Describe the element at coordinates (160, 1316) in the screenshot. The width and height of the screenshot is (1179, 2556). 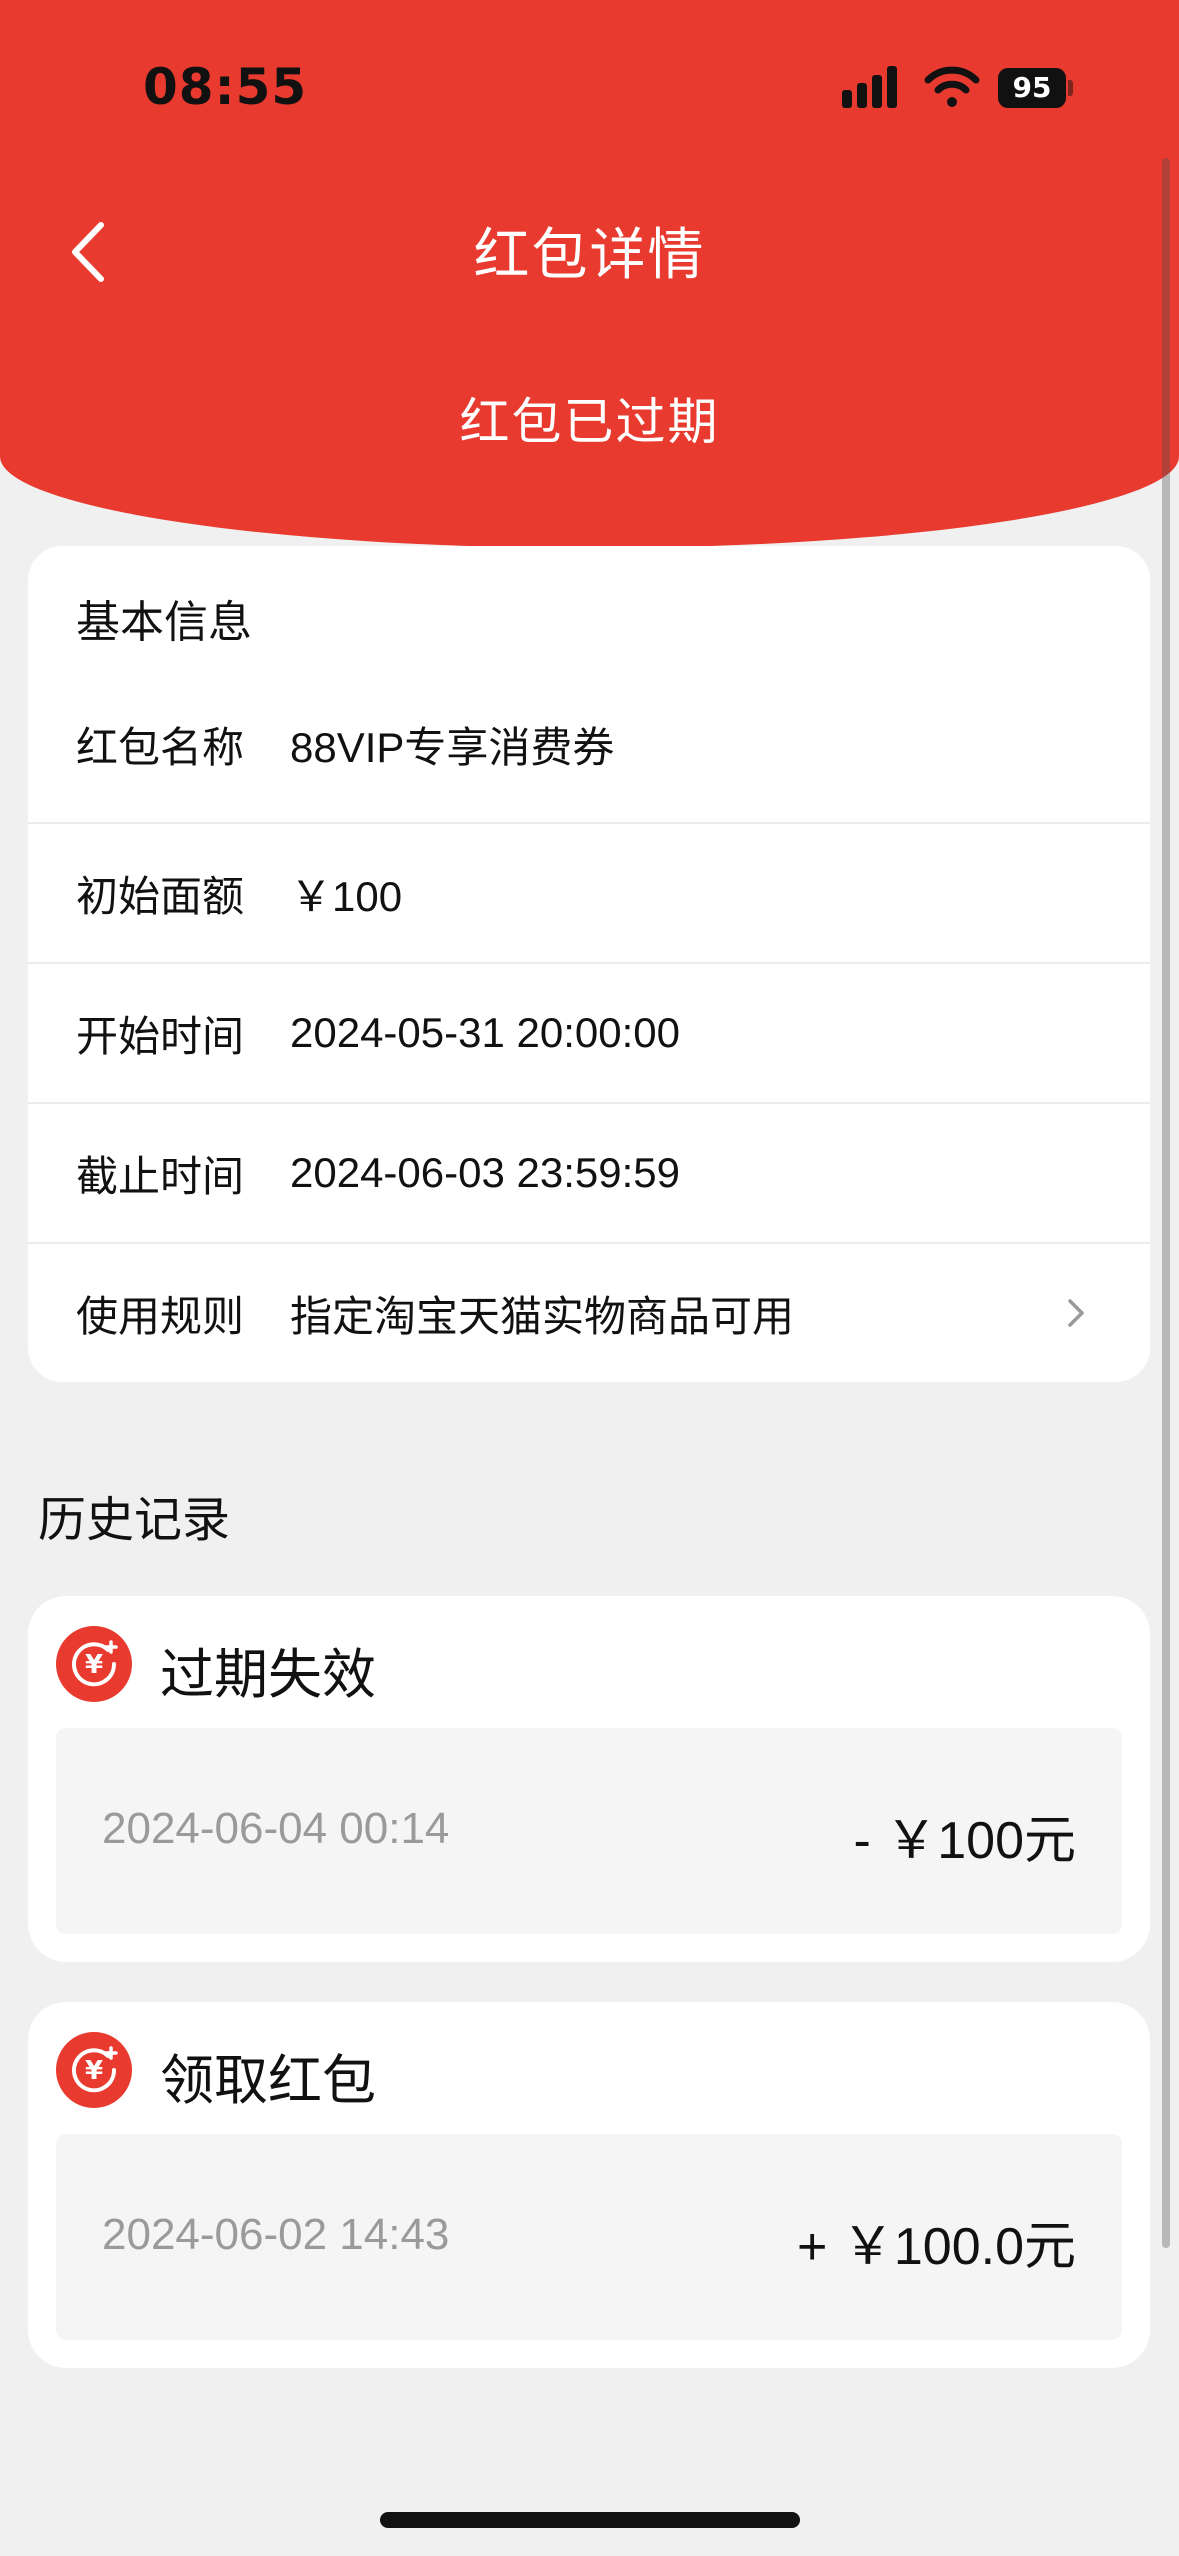
I see `info-label: 使用规则` at that location.